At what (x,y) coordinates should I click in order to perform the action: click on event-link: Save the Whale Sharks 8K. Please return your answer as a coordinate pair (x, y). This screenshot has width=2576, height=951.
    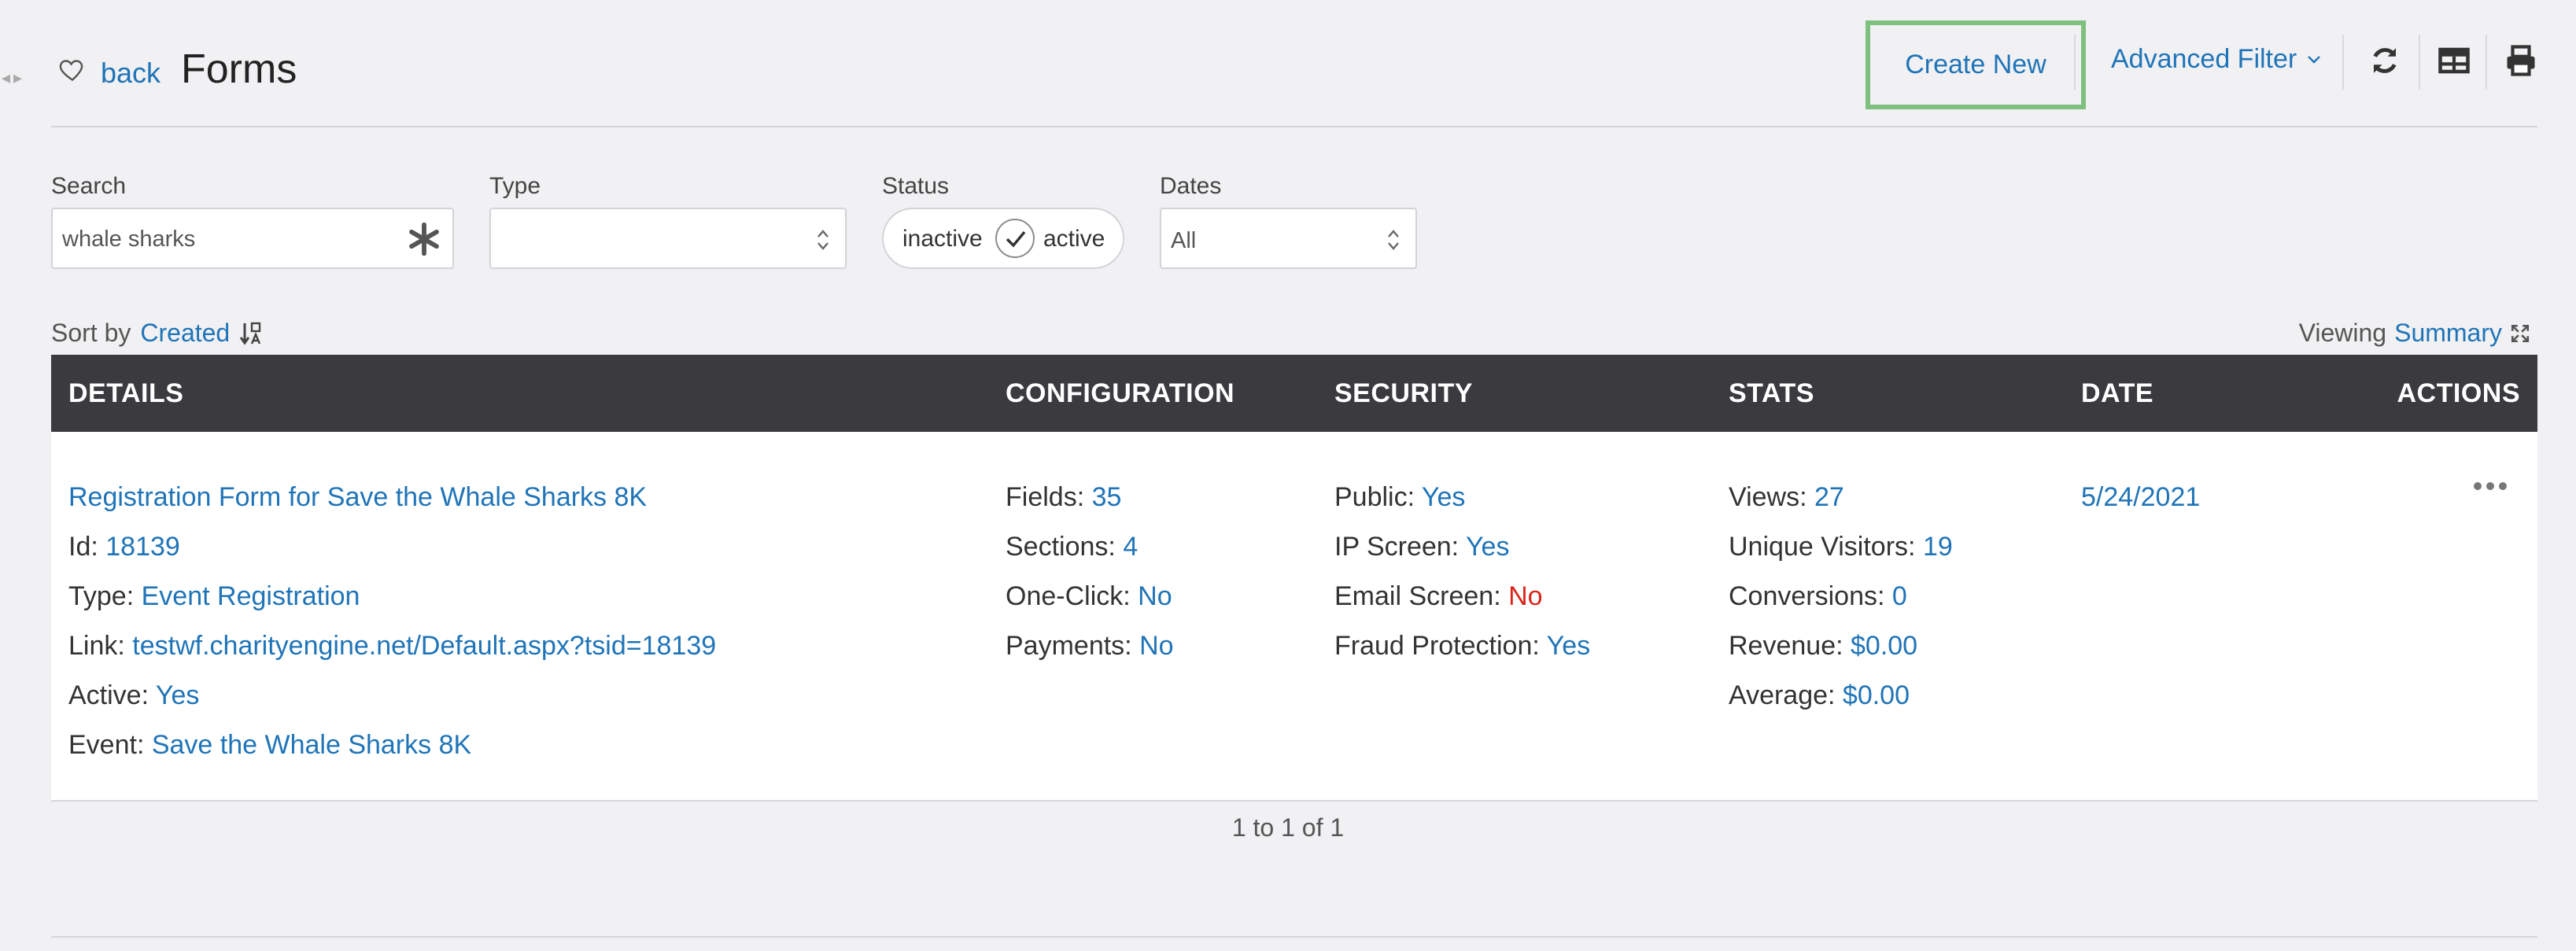
    Looking at the image, I should click on (311, 745).